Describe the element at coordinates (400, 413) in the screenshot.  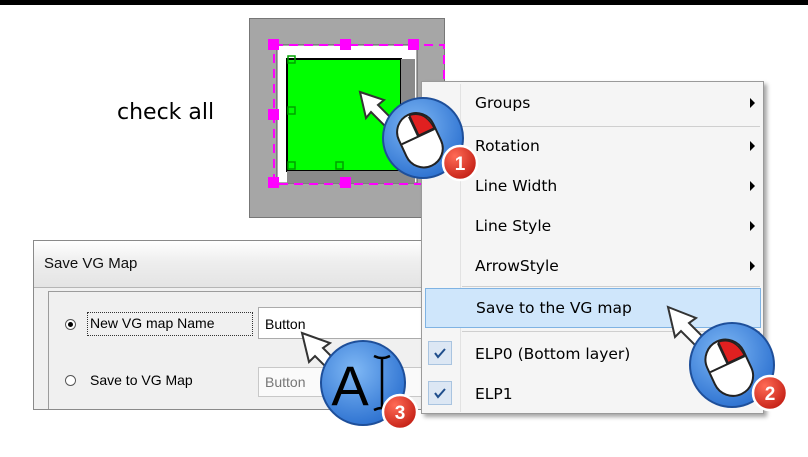
I see `step-number: 3` at that location.